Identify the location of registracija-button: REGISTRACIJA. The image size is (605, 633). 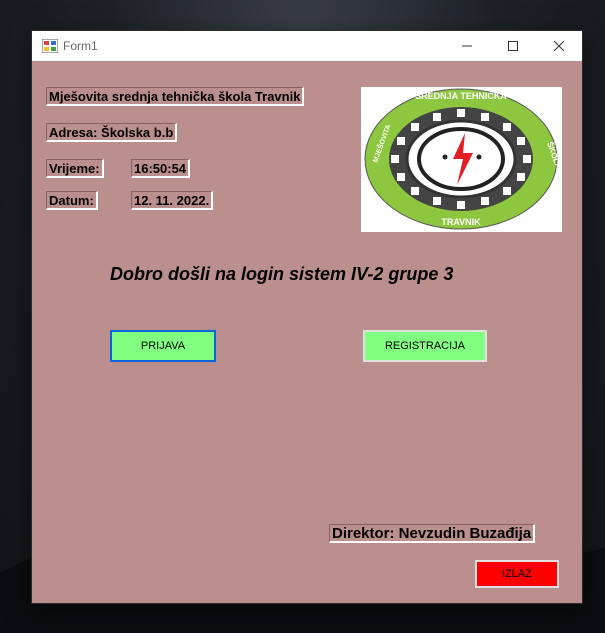
(425, 346).